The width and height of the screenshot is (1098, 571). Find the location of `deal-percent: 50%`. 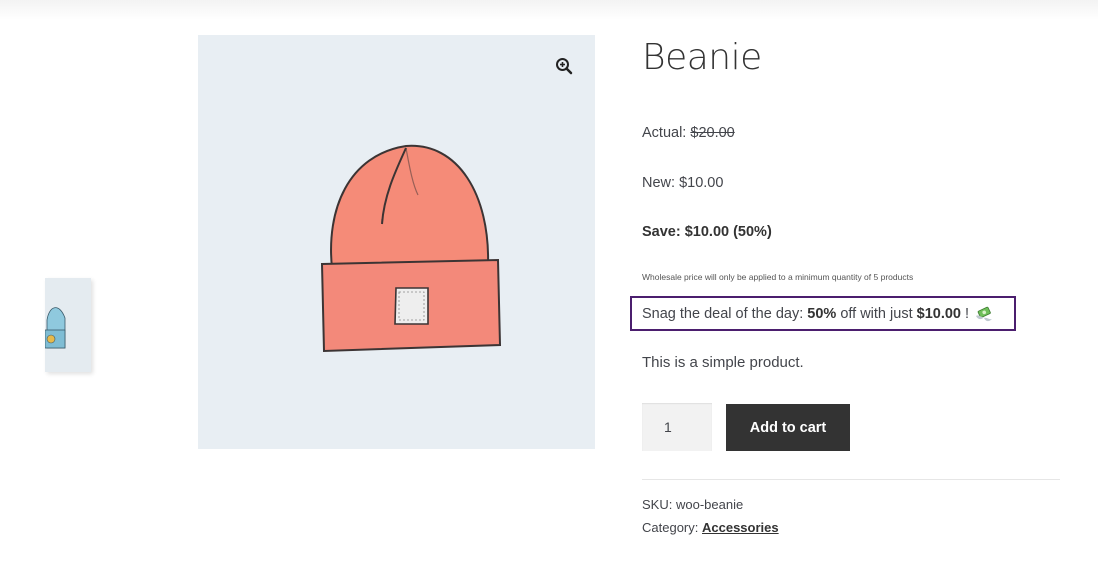

deal-percent: 50% is located at coordinates (822, 313).